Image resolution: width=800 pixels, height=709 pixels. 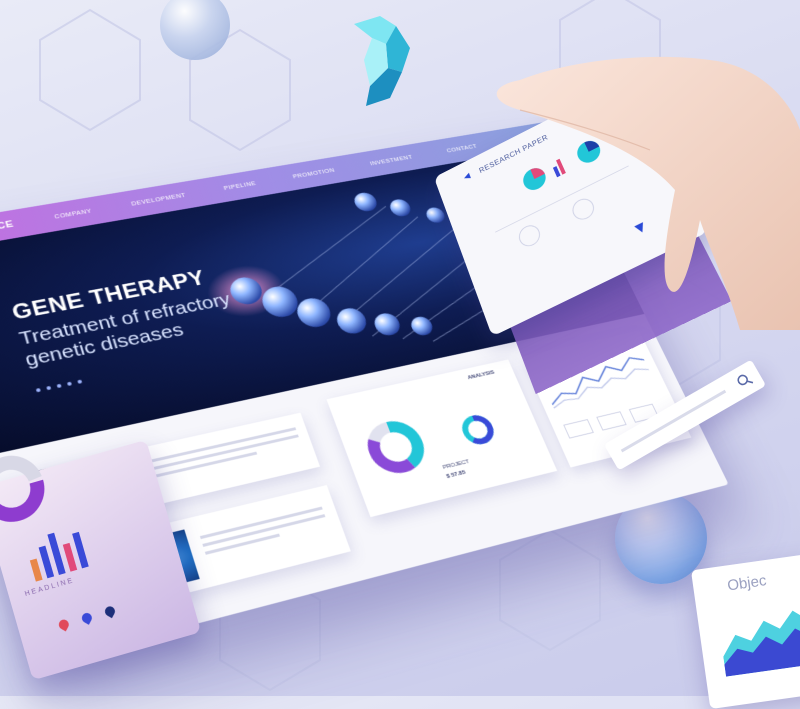 I want to click on donut-chart-small, so click(x=478, y=429).